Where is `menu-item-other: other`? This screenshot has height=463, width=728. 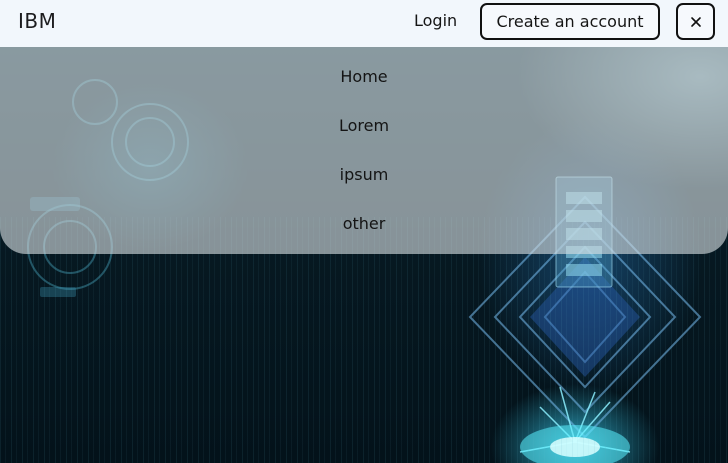
menu-item-other: other is located at coordinates (364, 223).